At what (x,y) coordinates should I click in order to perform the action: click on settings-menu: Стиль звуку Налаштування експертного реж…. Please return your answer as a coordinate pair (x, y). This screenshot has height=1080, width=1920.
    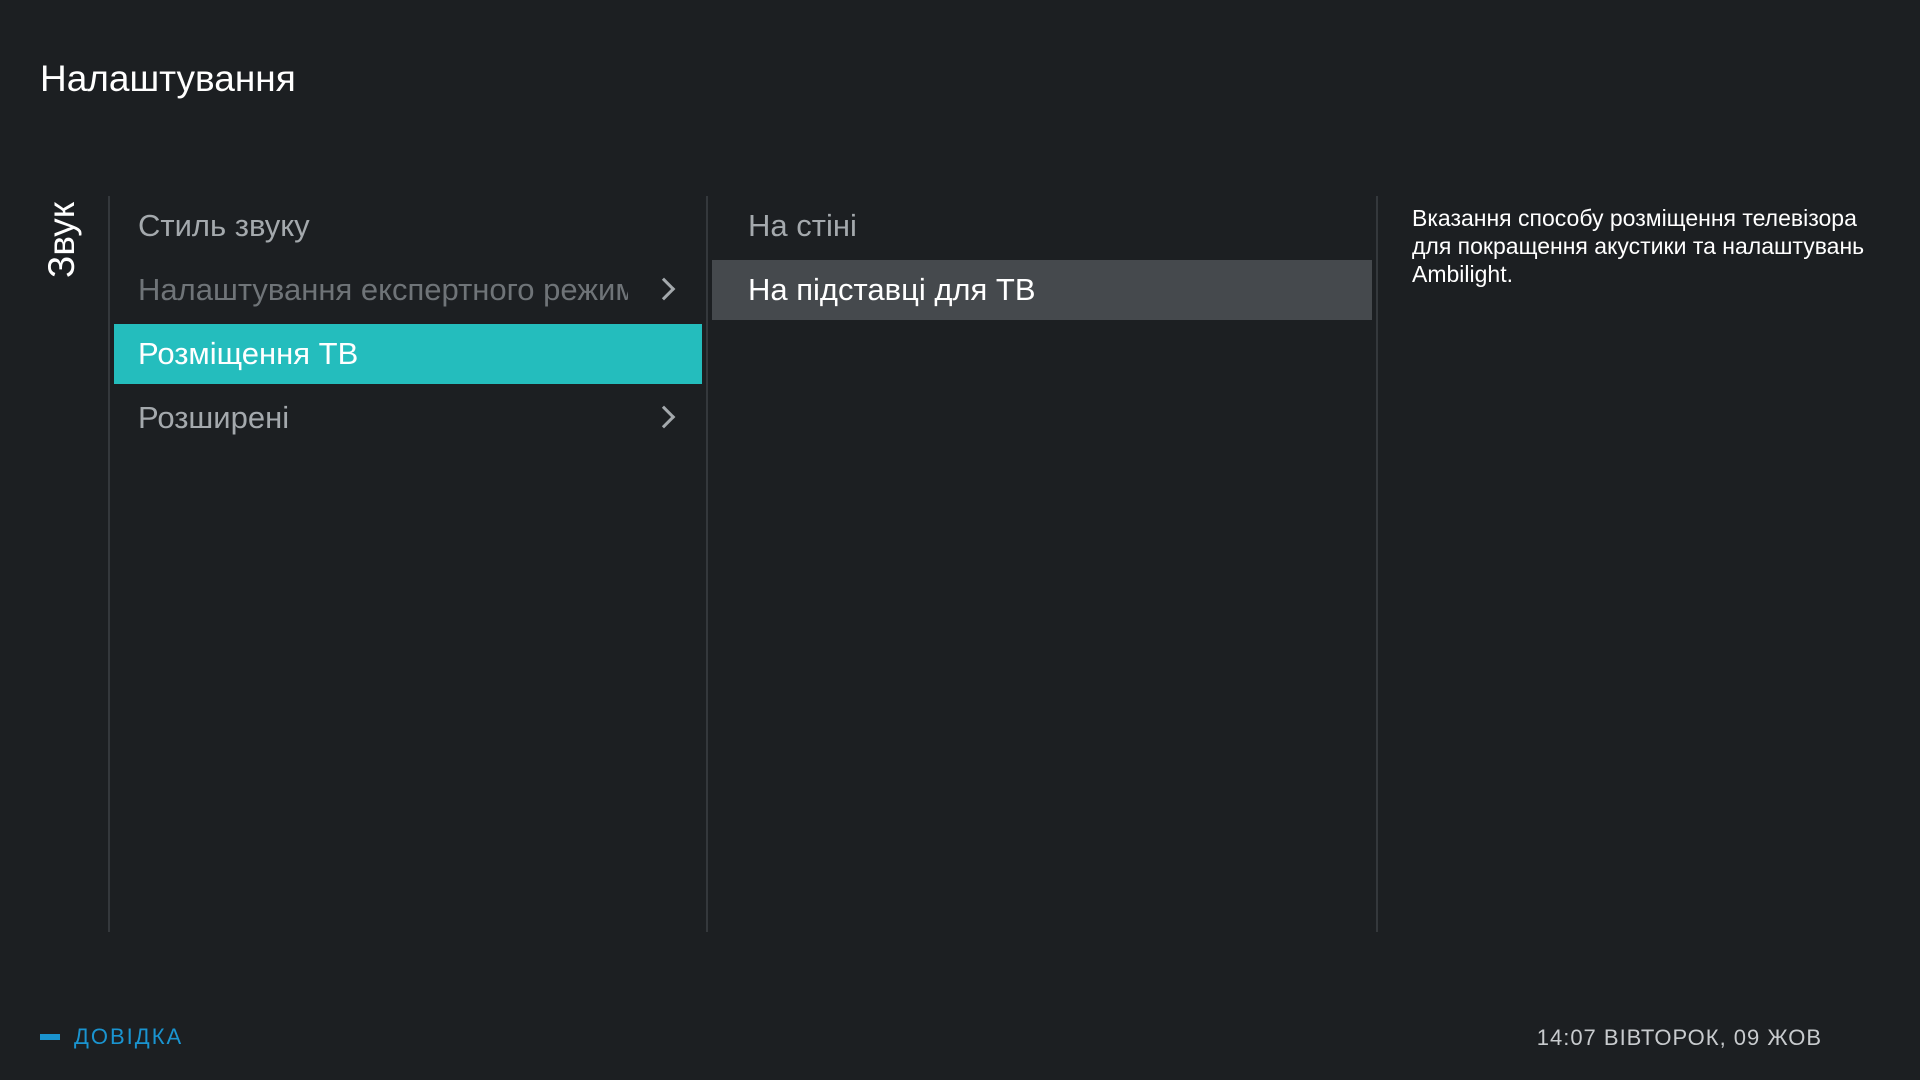
    Looking at the image, I should click on (408, 324).